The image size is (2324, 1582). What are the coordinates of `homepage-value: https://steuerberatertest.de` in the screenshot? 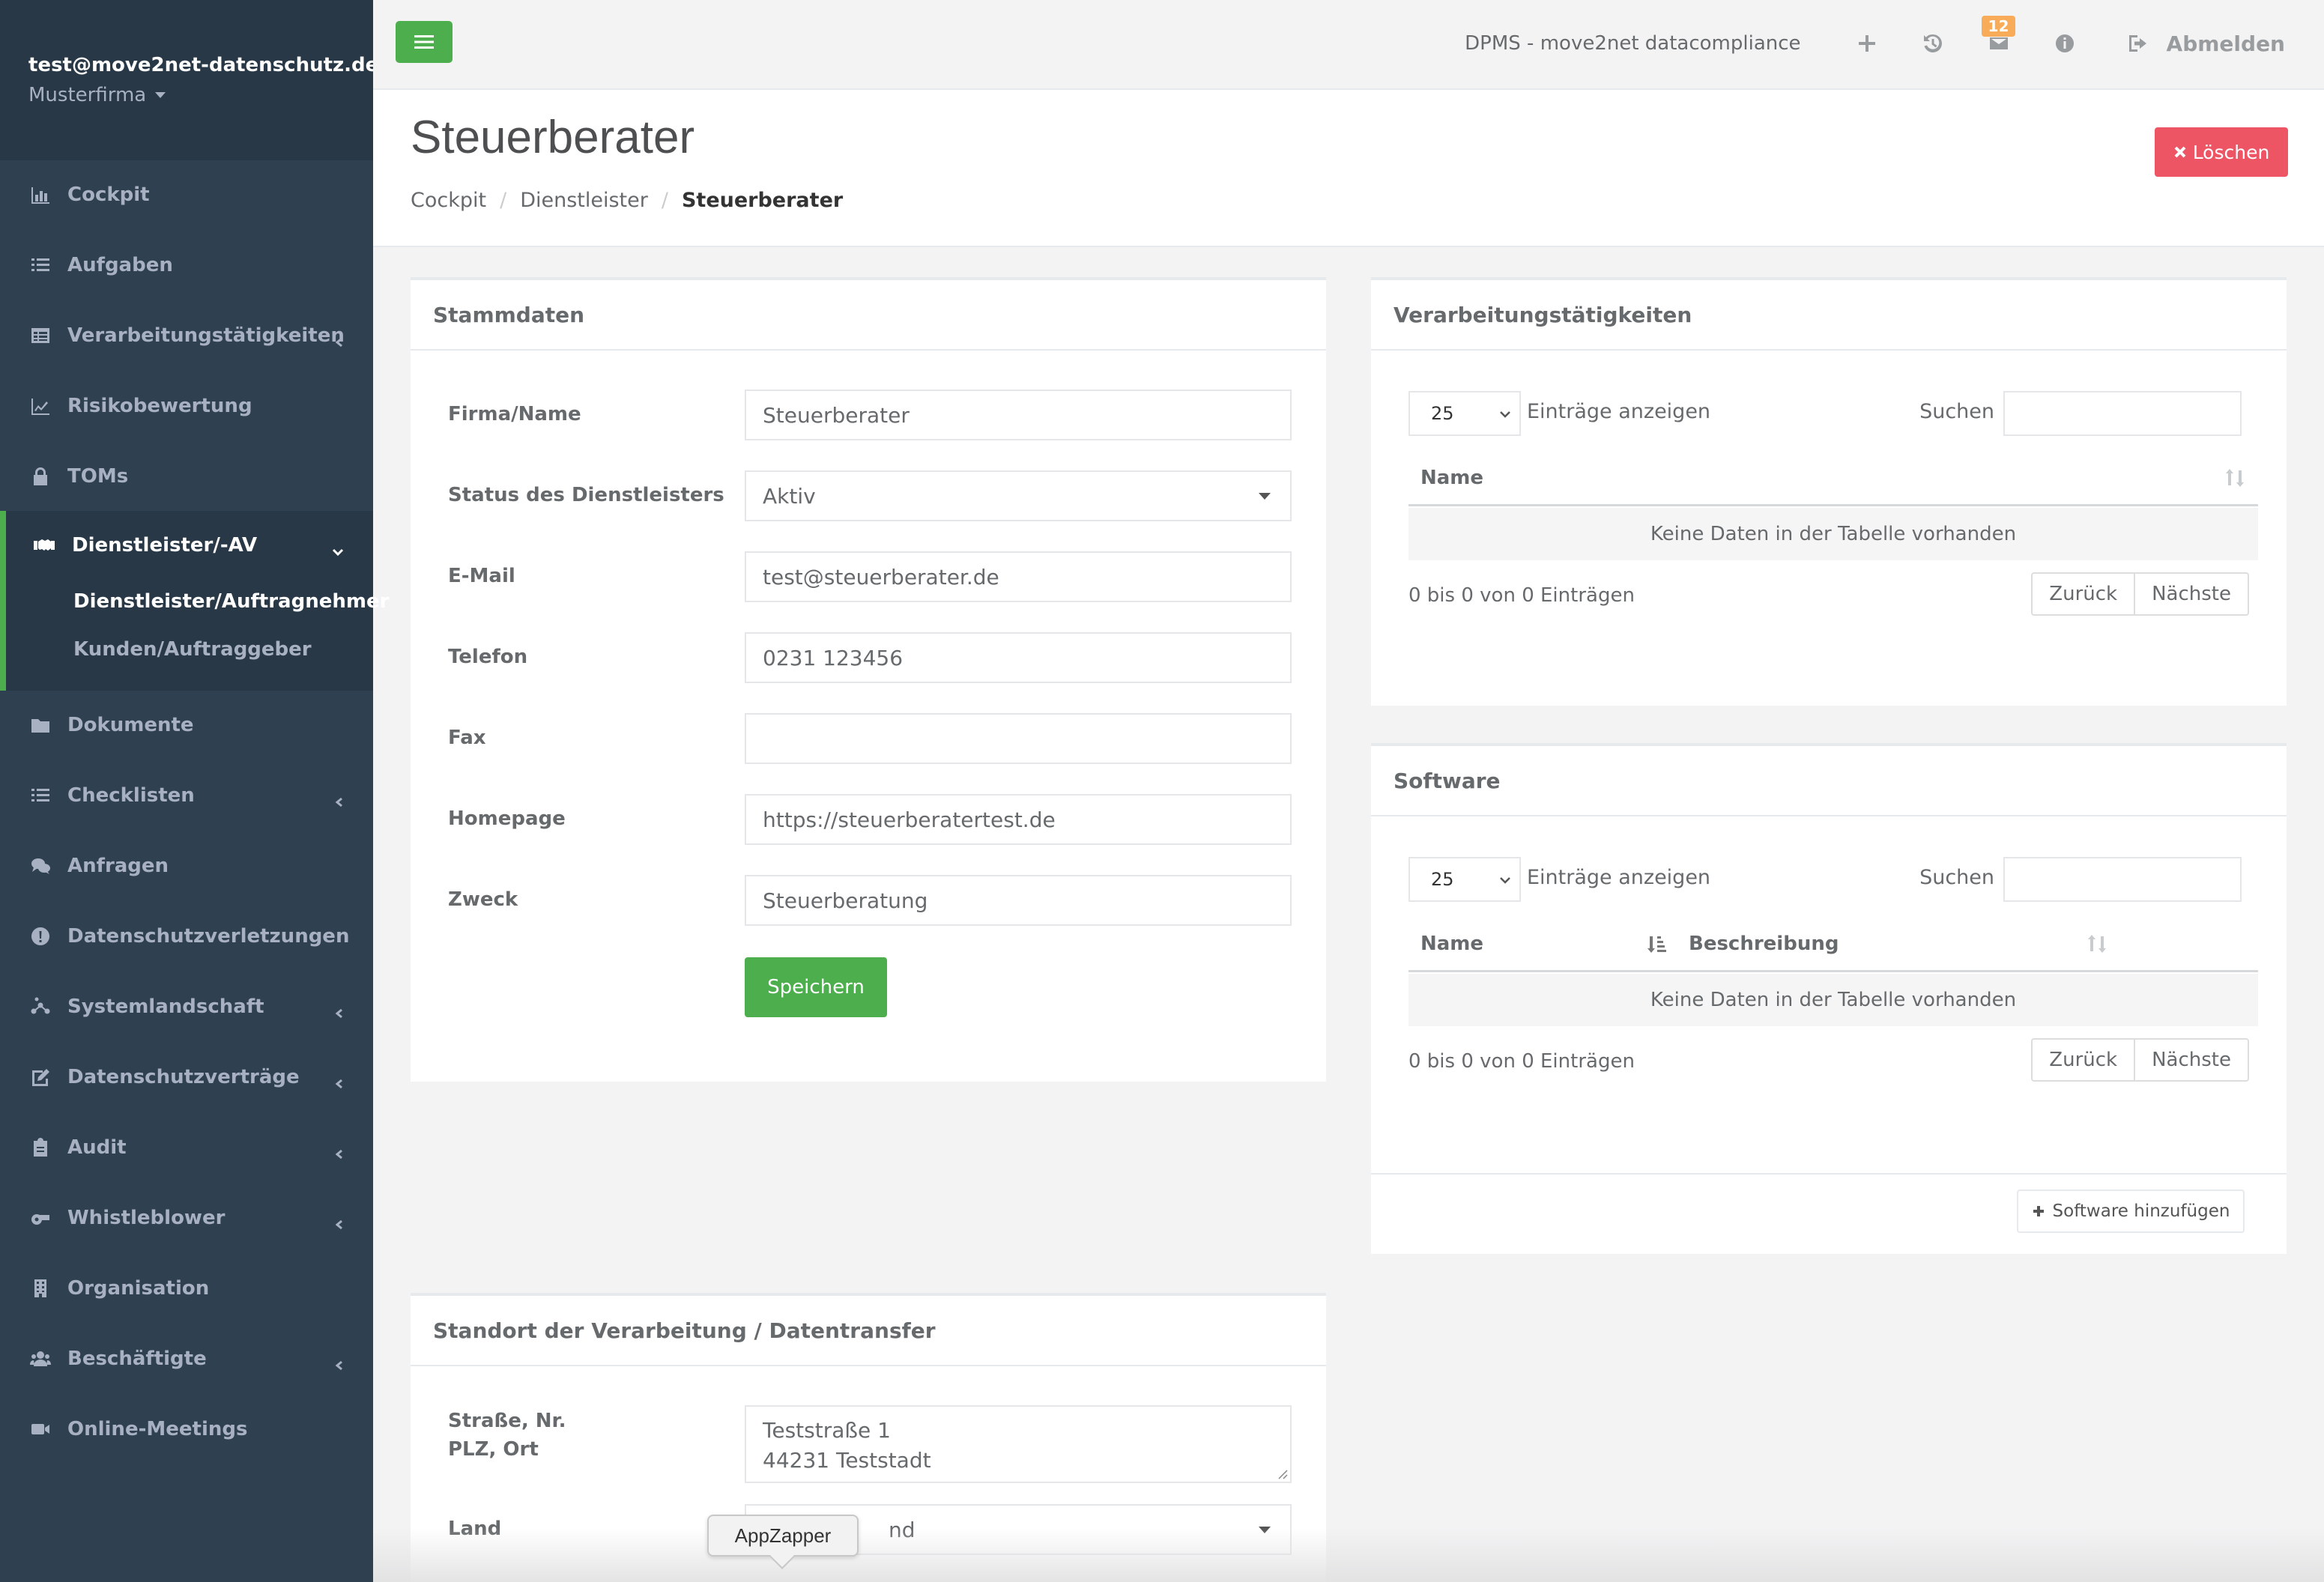 It's located at (909, 819).